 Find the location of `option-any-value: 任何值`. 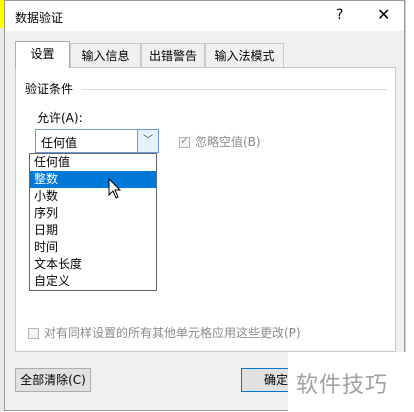

option-any-value: 任何值 is located at coordinates (93, 162).